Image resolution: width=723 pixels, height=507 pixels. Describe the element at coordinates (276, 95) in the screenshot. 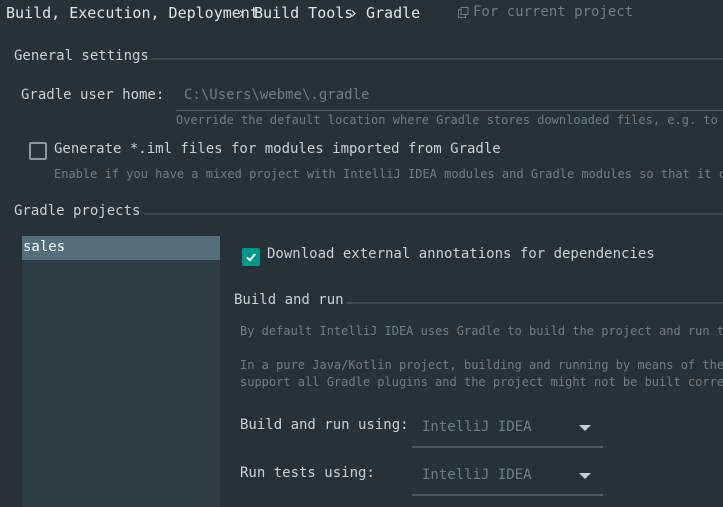

I see `gradle-user-home-input: C:\Users\webme\.gradle` at that location.